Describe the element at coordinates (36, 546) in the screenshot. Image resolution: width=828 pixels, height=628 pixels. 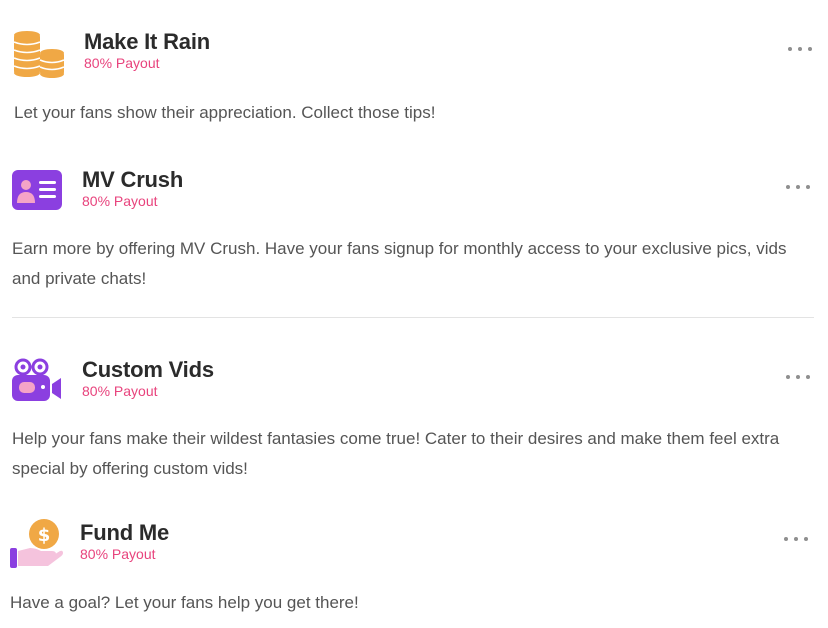
I see `hand-coin-icon: $` at that location.